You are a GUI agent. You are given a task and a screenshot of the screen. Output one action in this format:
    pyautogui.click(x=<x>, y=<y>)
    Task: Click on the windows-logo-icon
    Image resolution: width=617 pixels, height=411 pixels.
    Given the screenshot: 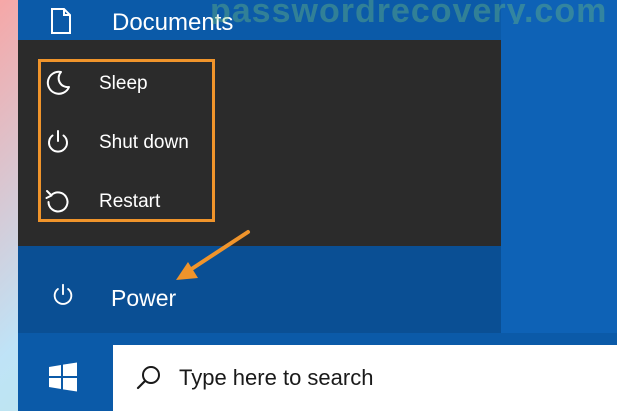 What is the action you would take?
    pyautogui.click(x=63, y=379)
    